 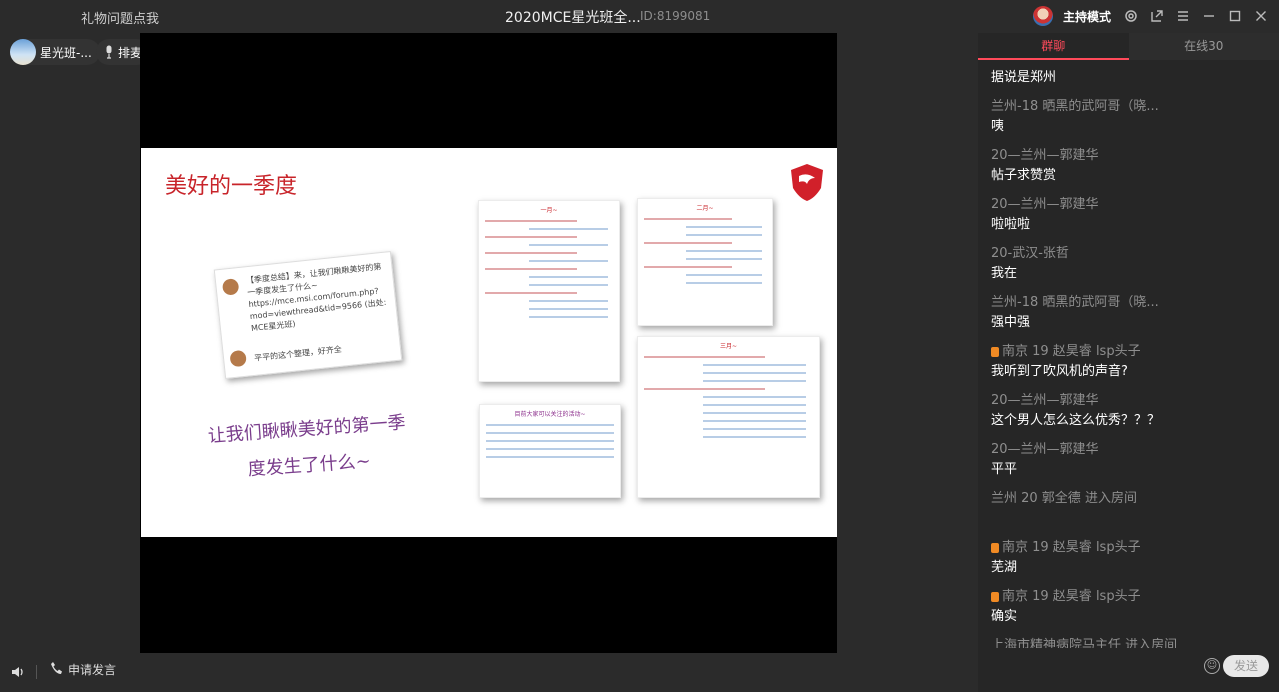 I want to click on month-card-february: 二月~, so click(x=705, y=262).